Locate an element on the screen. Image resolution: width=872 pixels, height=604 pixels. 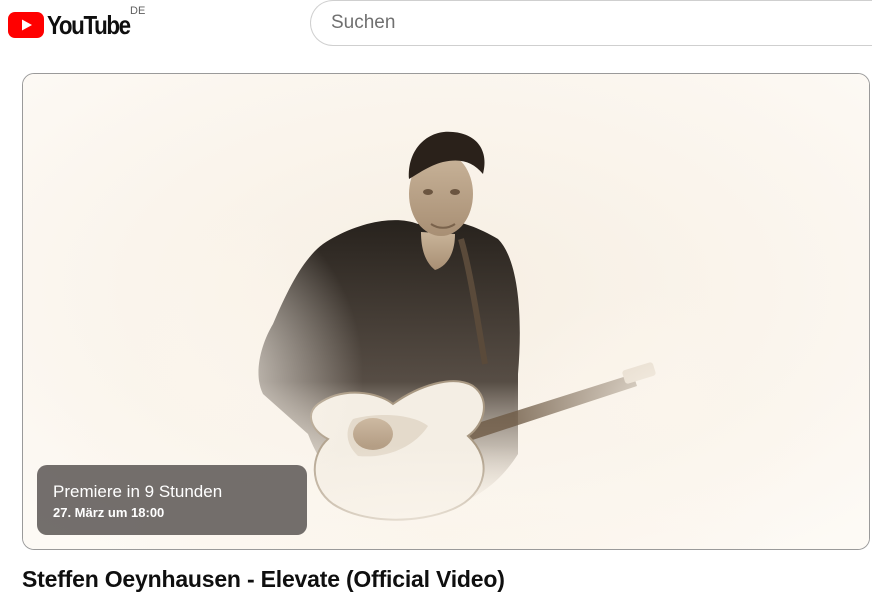
search-input is located at coordinates (591, 23).